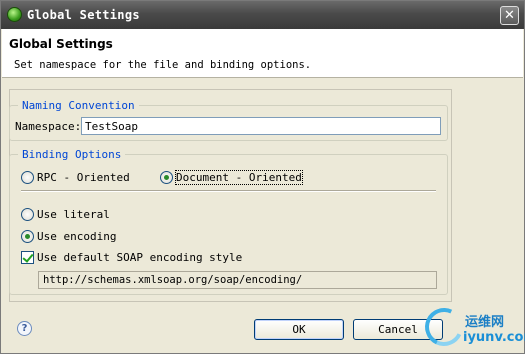  I want to click on close-button: ✕, so click(509, 15).